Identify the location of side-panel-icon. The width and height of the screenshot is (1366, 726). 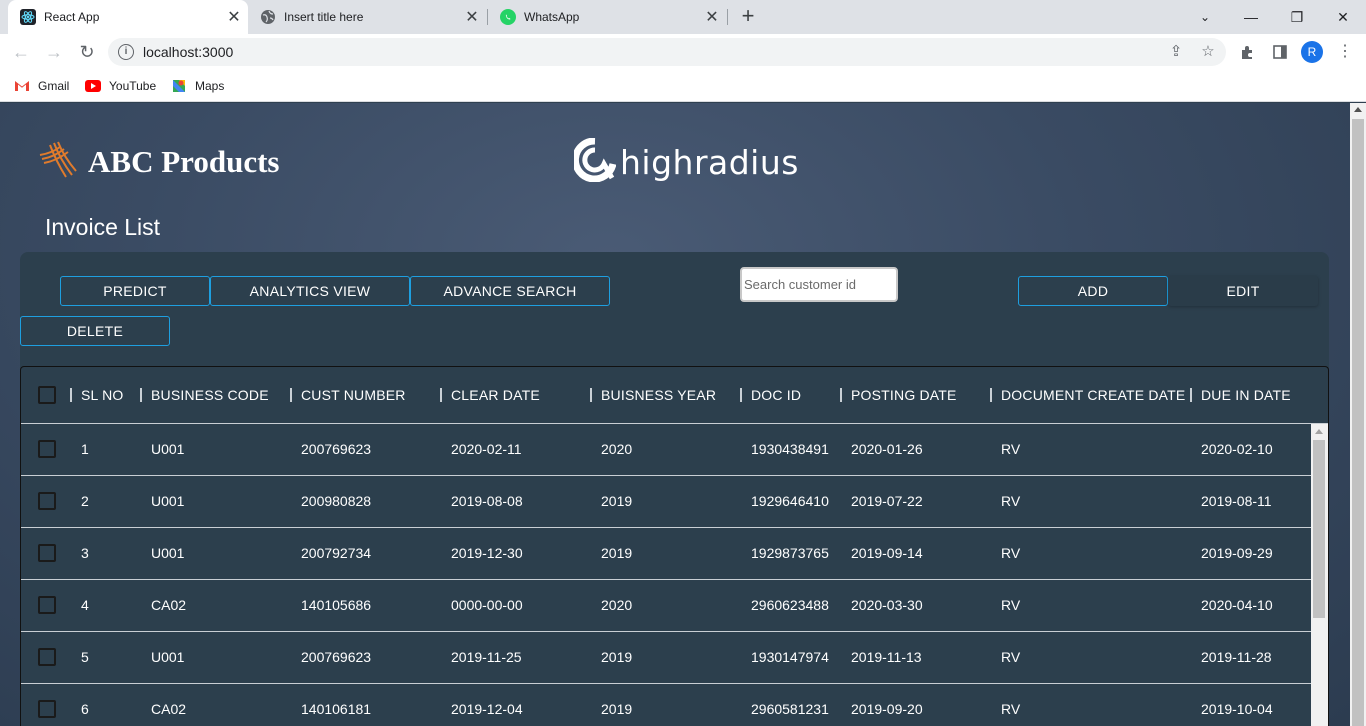
(1280, 52).